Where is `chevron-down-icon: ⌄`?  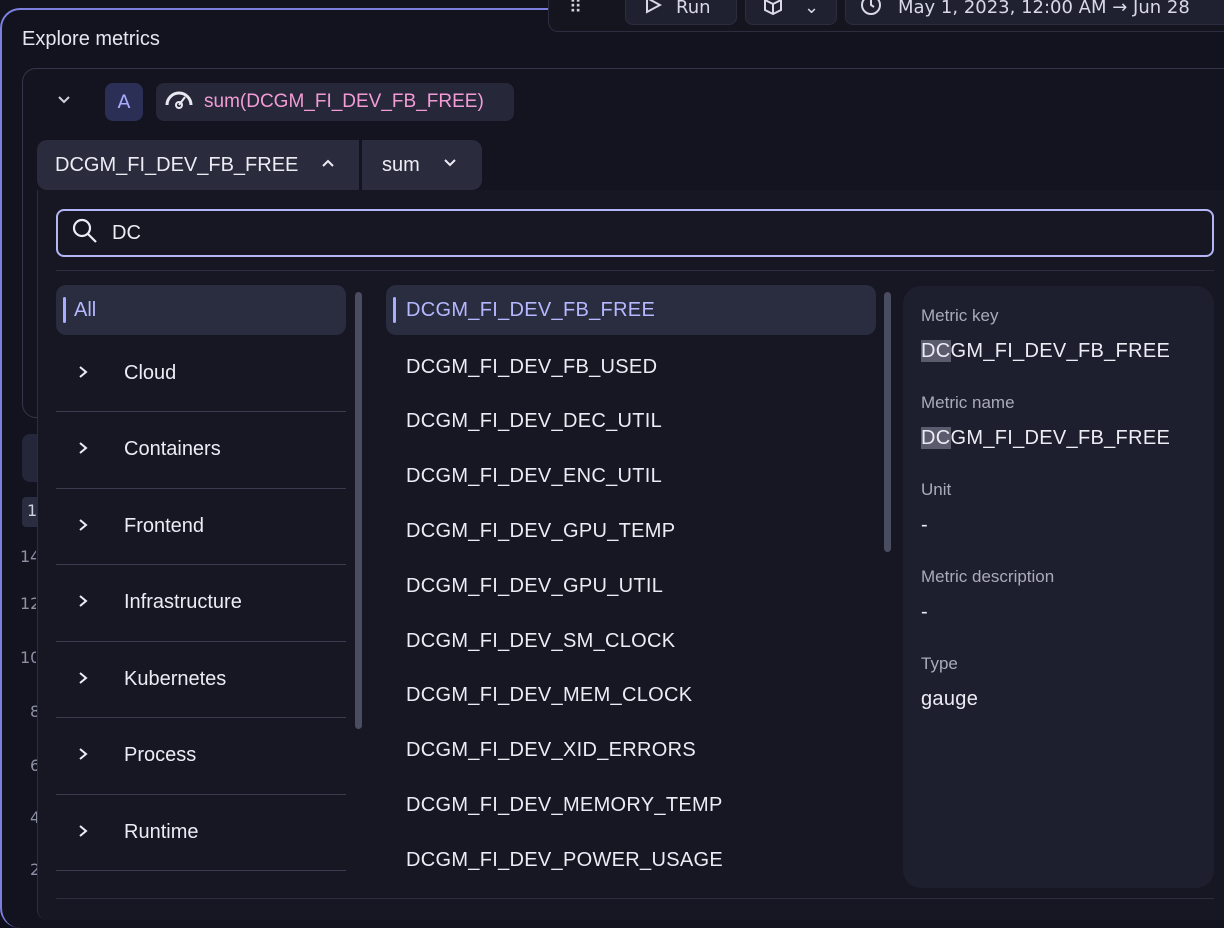
chevron-down-icon: ⌄ is located at coordinates (812, 9).